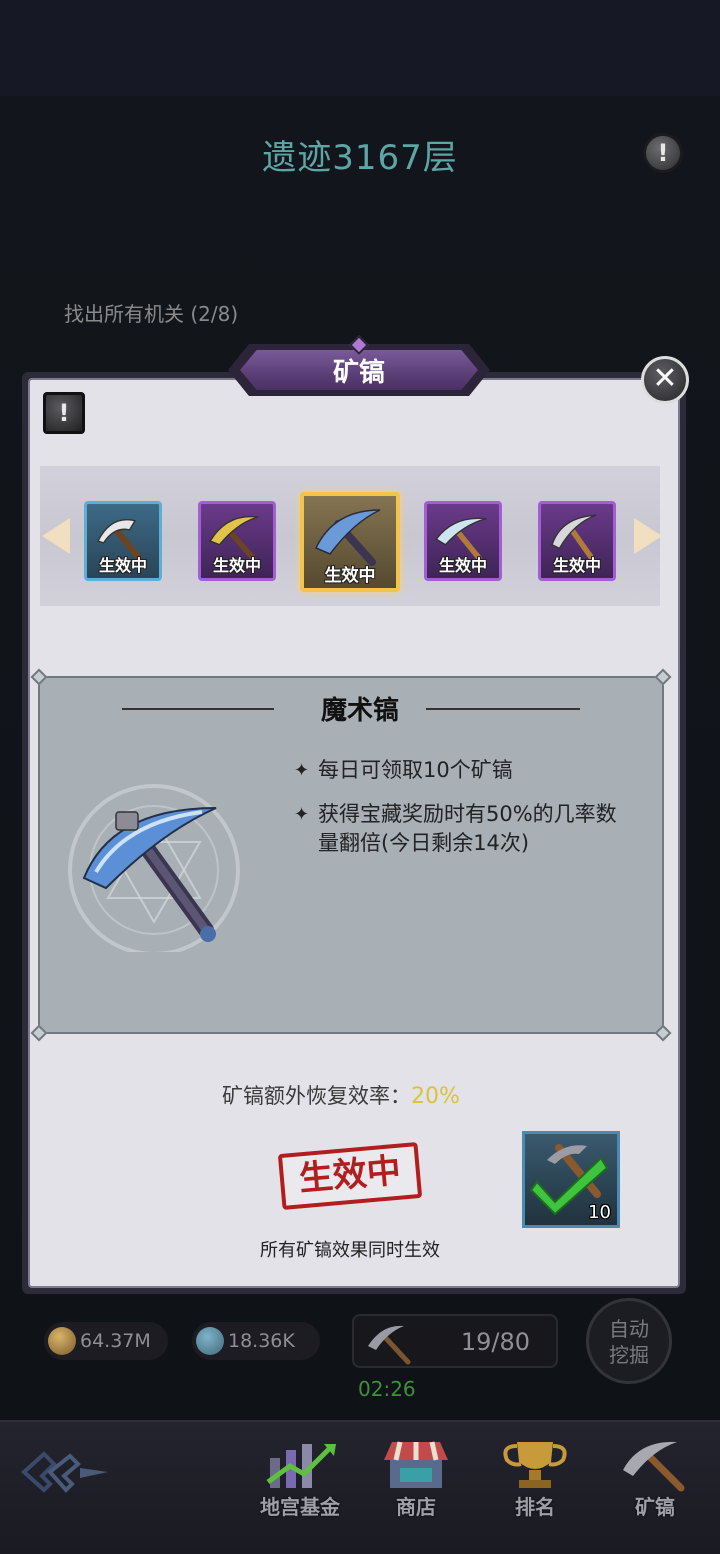 The height and width of the screenshot is (1554, 720). I want to click on detail-bullet-1: ✦ 每日可领取10个矿镐, so click(464, 770).